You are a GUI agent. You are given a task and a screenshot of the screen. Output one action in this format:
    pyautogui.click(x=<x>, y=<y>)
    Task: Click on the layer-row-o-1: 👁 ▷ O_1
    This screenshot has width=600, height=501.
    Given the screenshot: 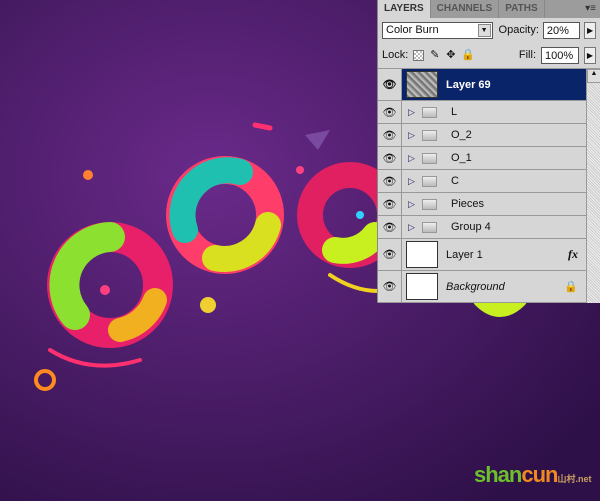 What is the action you would take?
    pyautogui.click(x=482, y=158)
    